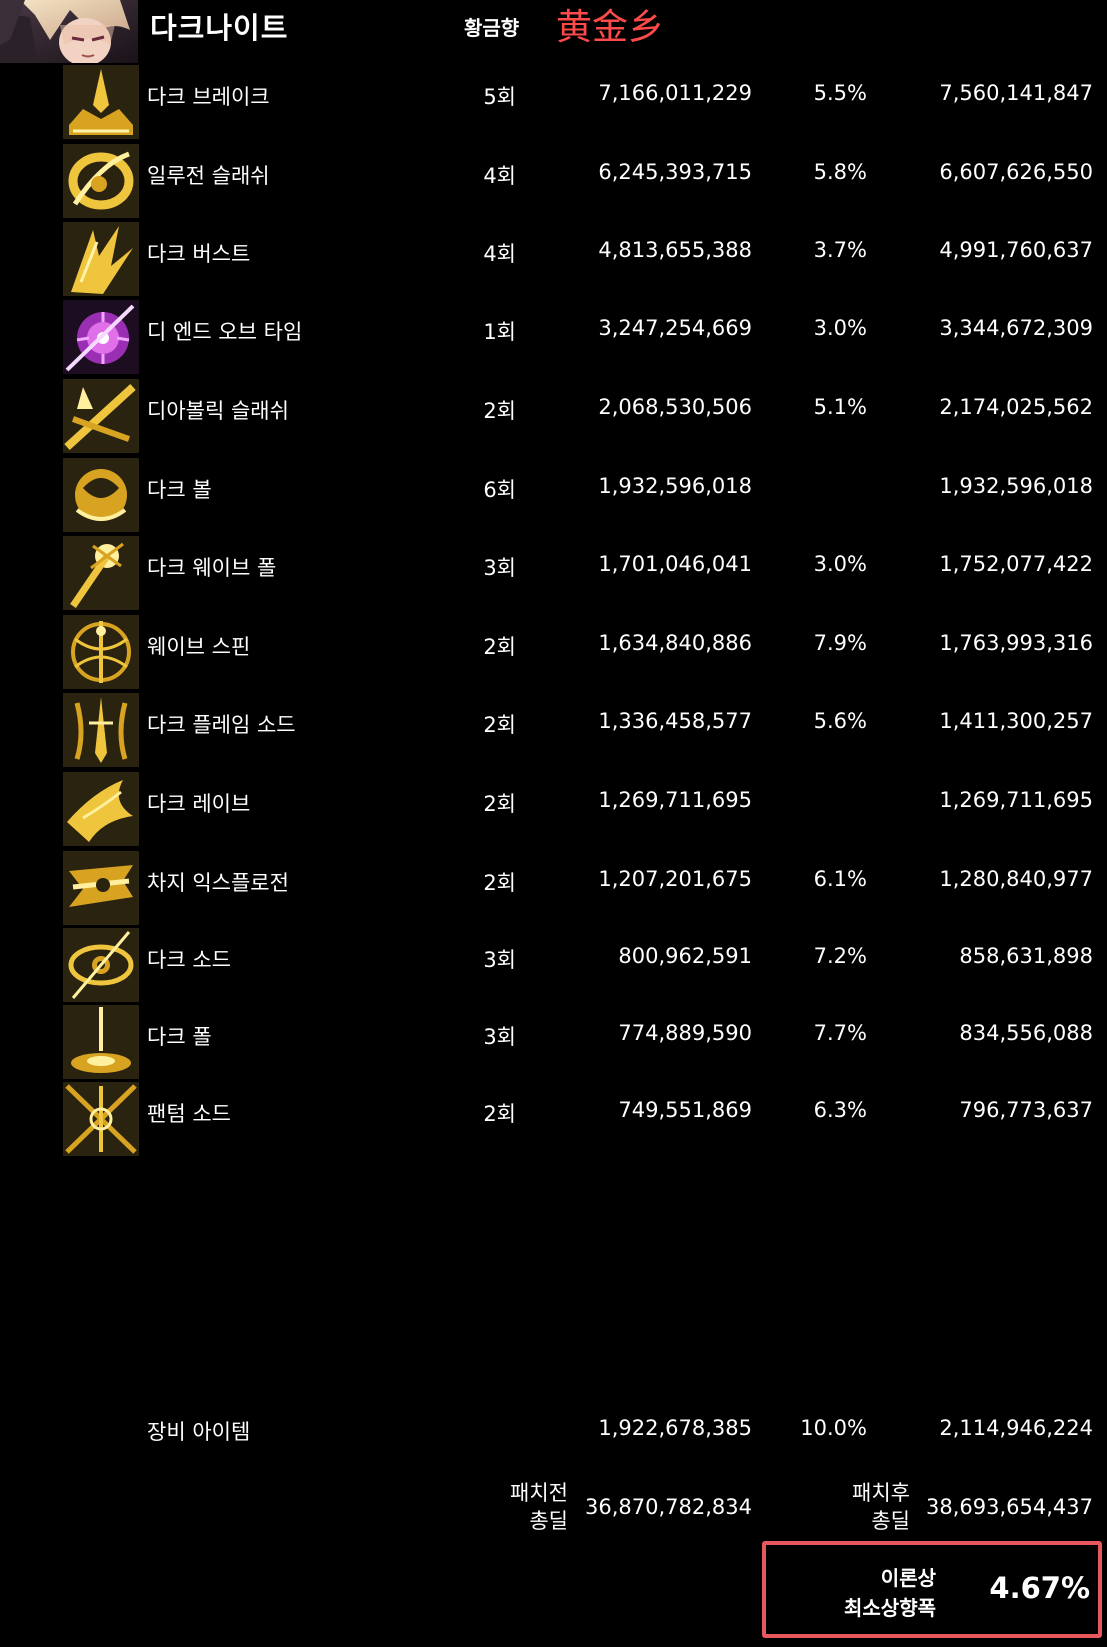  What do you see at coordinates (1016, 1428) in the screenshot?
I see `equipment-damage-after: 2,114,946,224` at bounding box center [1016, 1428].